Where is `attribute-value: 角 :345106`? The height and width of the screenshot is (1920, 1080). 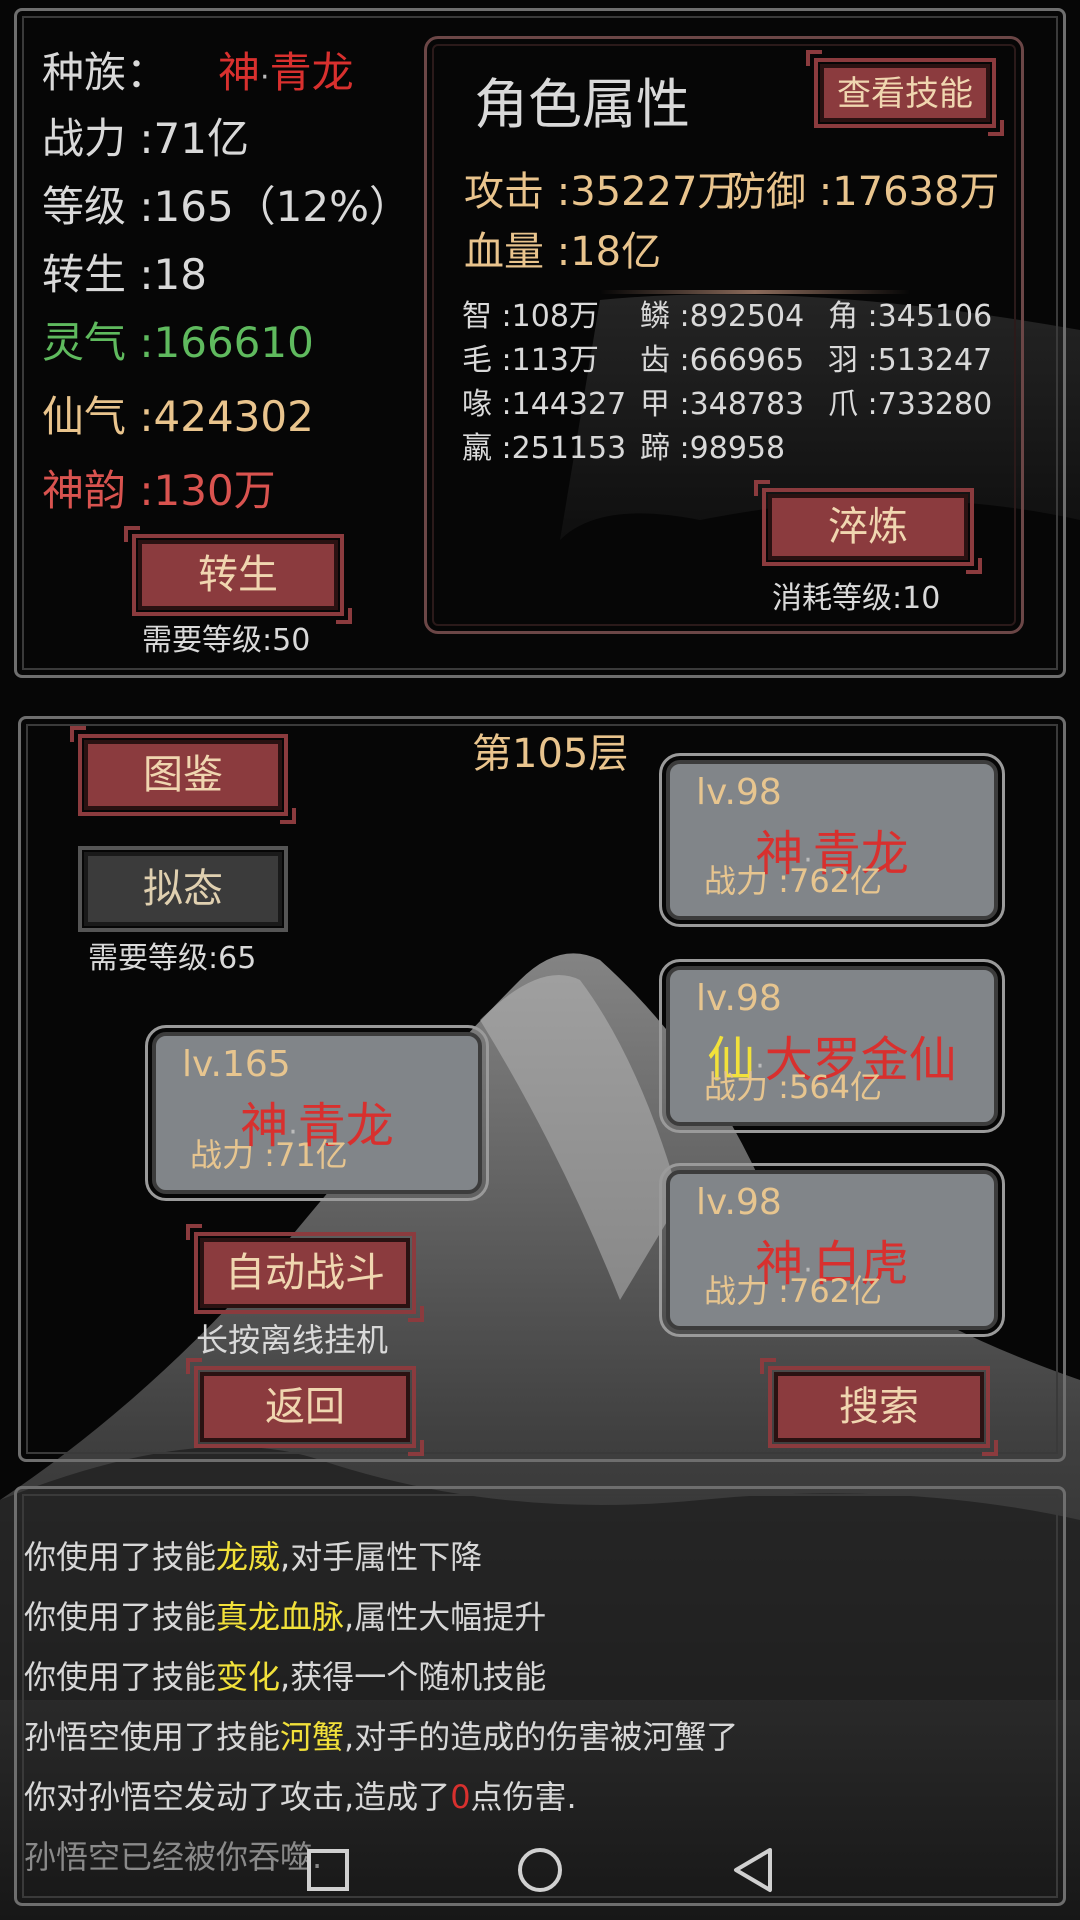
attribute-value: 角 :345106 is located at coordinates (910, 316).